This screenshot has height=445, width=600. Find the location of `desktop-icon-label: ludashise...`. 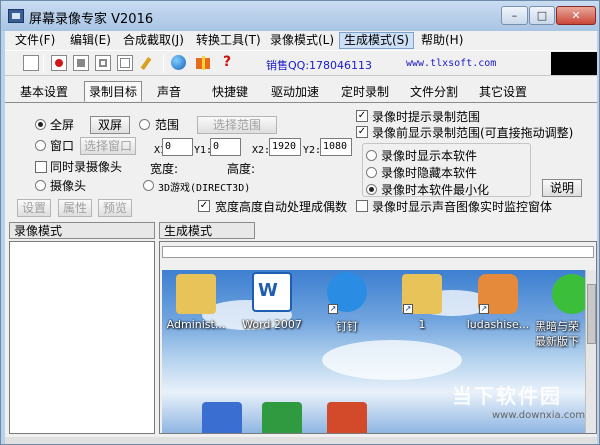

desktop-icon-label: ludashise... is located at coordinates (498, 324).